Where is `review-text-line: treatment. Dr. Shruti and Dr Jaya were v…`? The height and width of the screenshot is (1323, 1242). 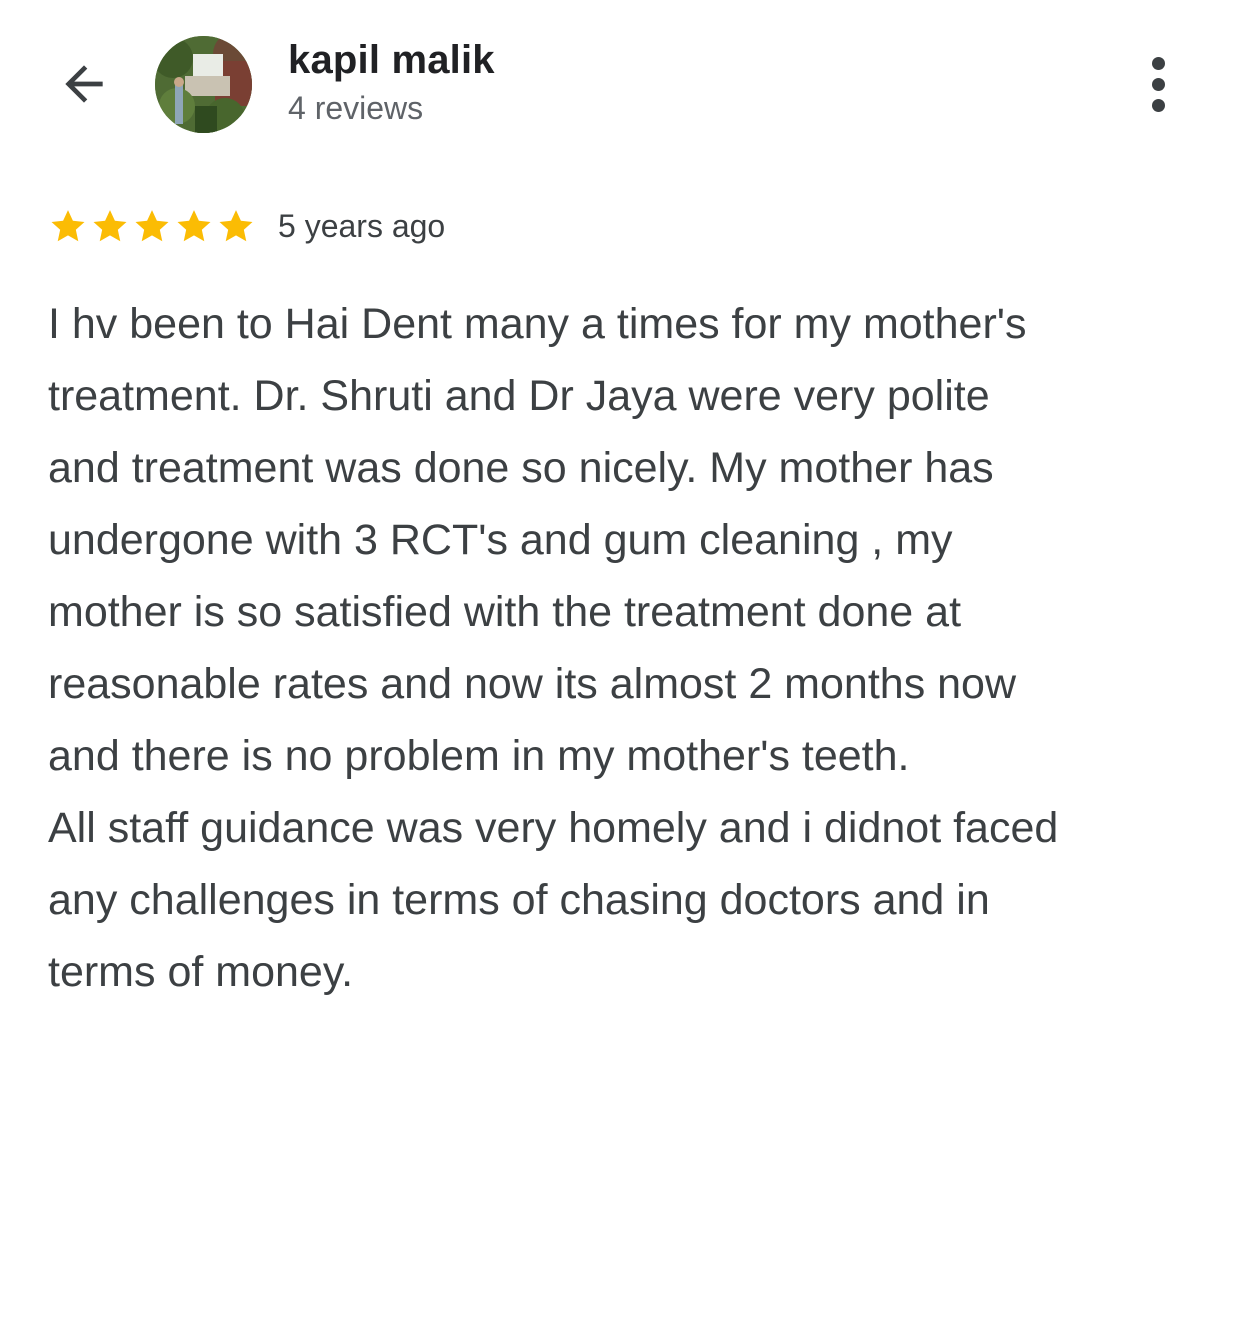
review-text-line: treatment. Dr. Shruti and Dr Jaya were v… is located at coordinates (519, 396).